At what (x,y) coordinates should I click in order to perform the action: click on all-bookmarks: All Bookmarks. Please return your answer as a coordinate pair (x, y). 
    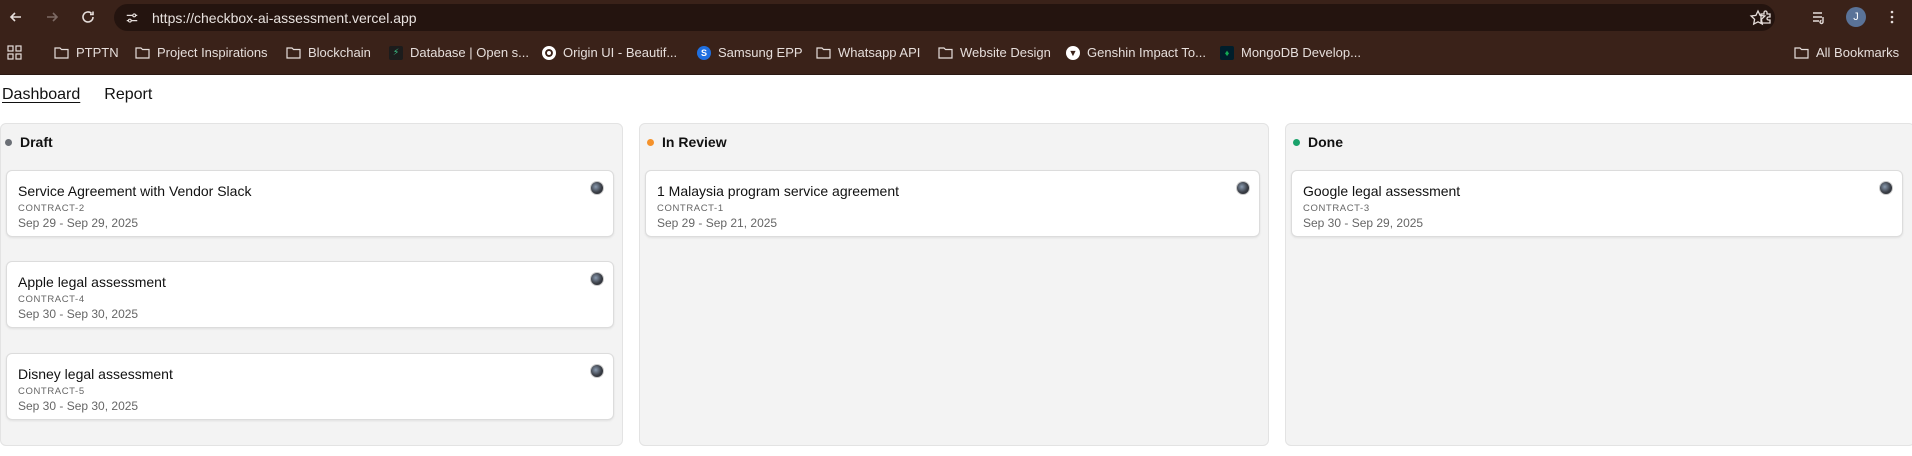
    Looking at the image, I should click on (1846, 52).